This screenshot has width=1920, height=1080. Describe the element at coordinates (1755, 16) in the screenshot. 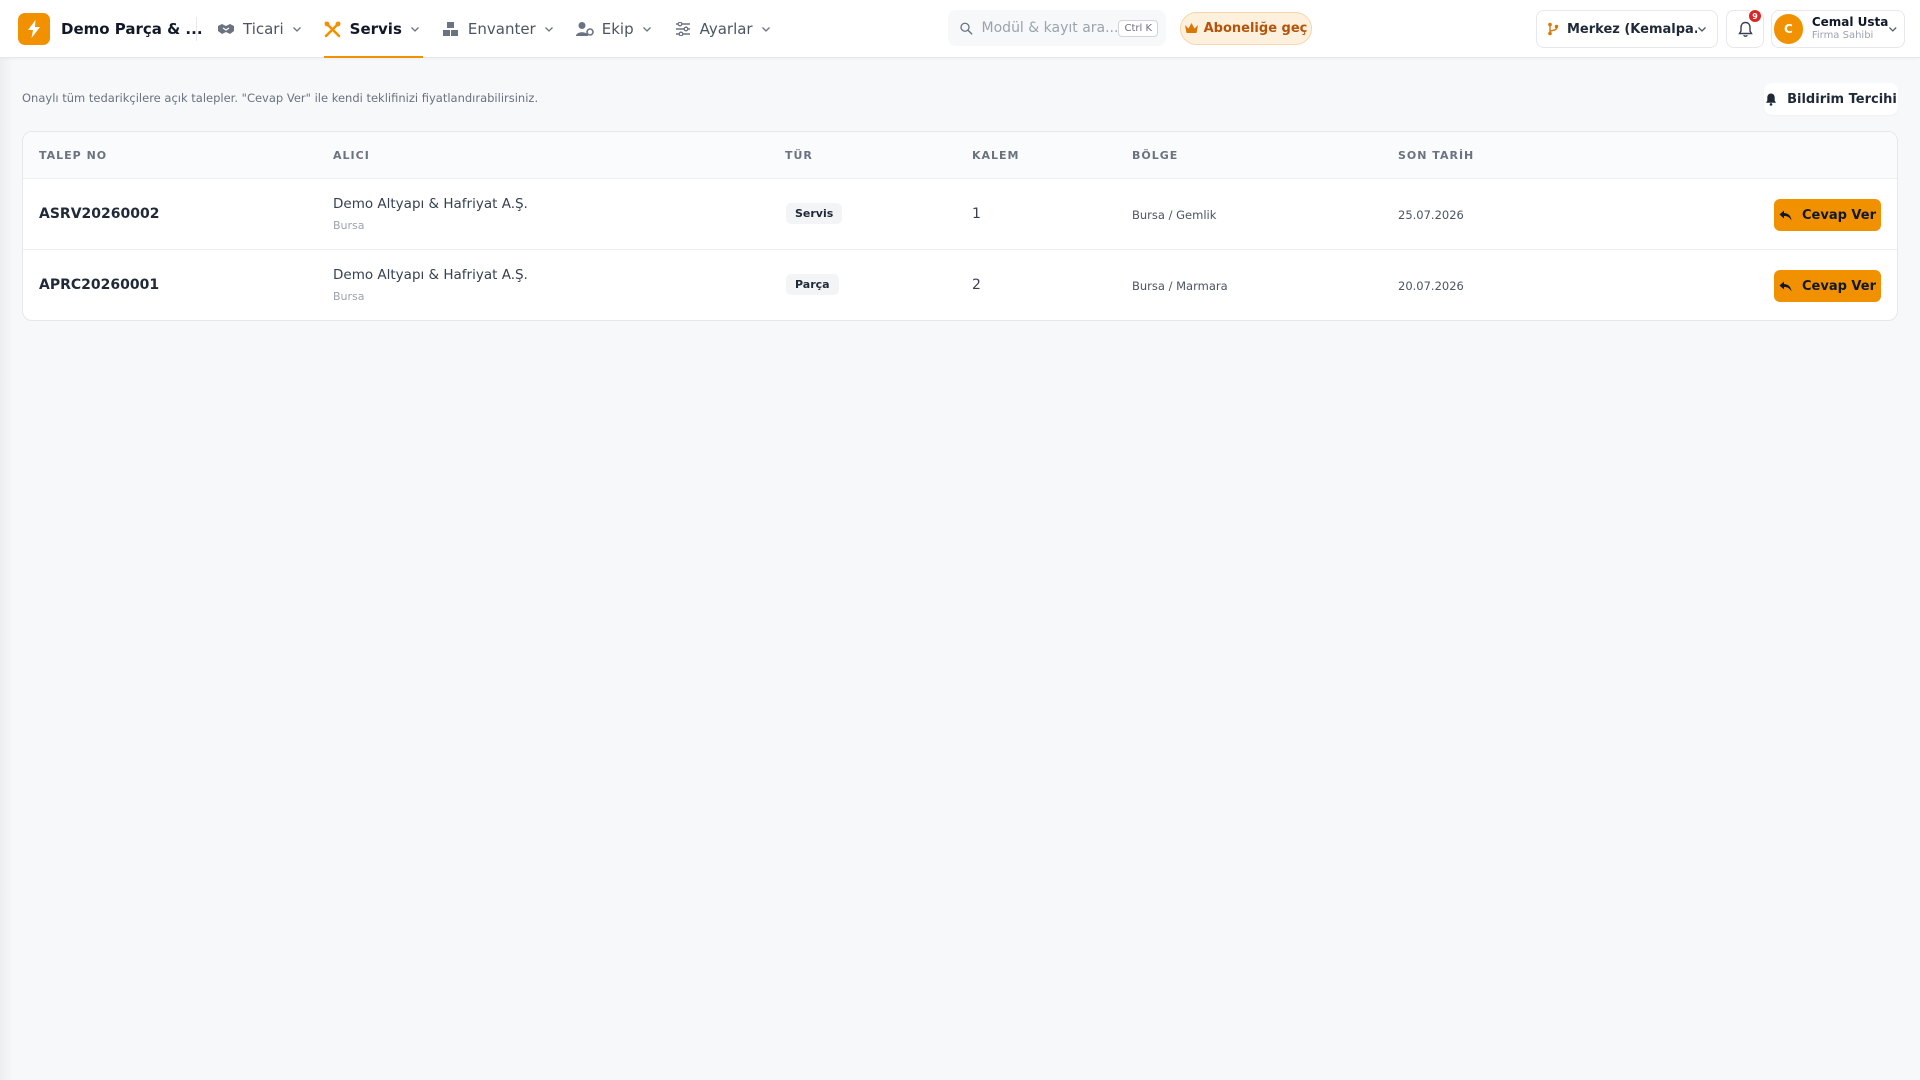

I see `notification-count-badge: 9` at that location.